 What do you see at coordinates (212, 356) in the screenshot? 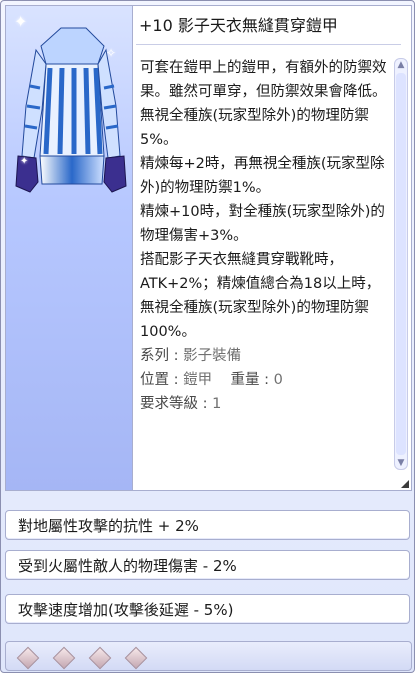
I see `series-value: 影子裝備` at bounding box center [212, 356].